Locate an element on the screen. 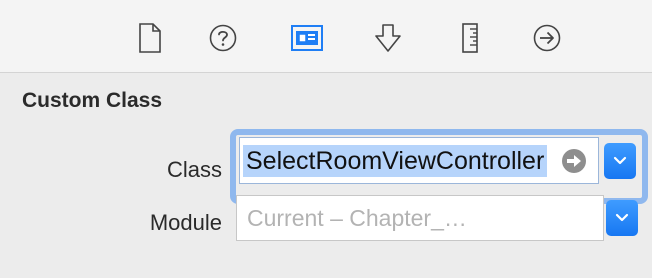  size-icon is located at coordinates (470, 38).